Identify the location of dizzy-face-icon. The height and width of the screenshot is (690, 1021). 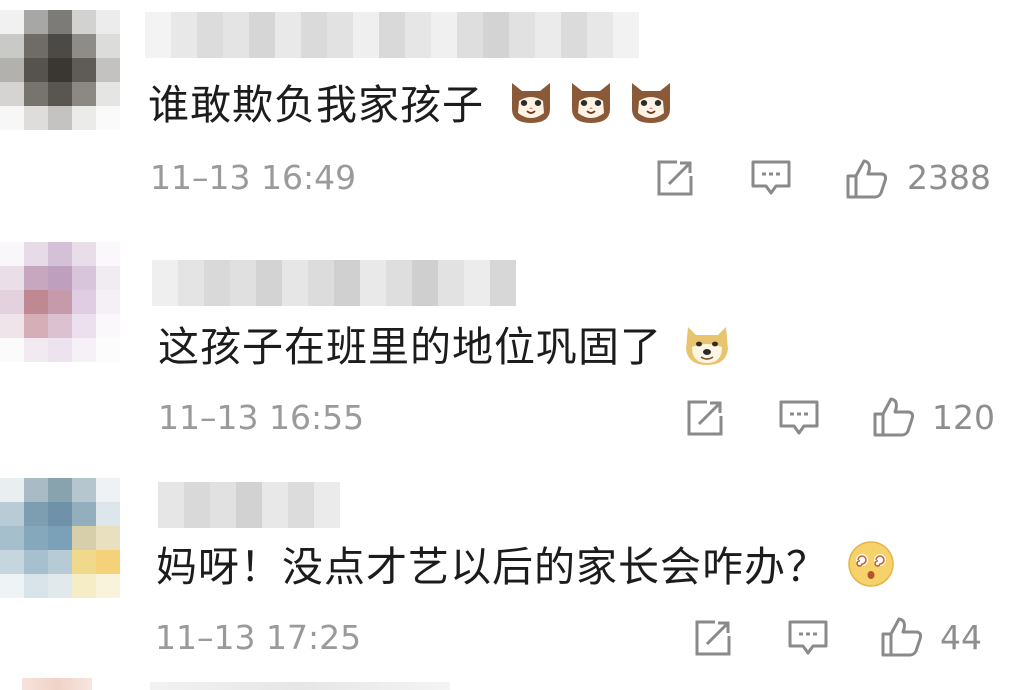
(871, 564).